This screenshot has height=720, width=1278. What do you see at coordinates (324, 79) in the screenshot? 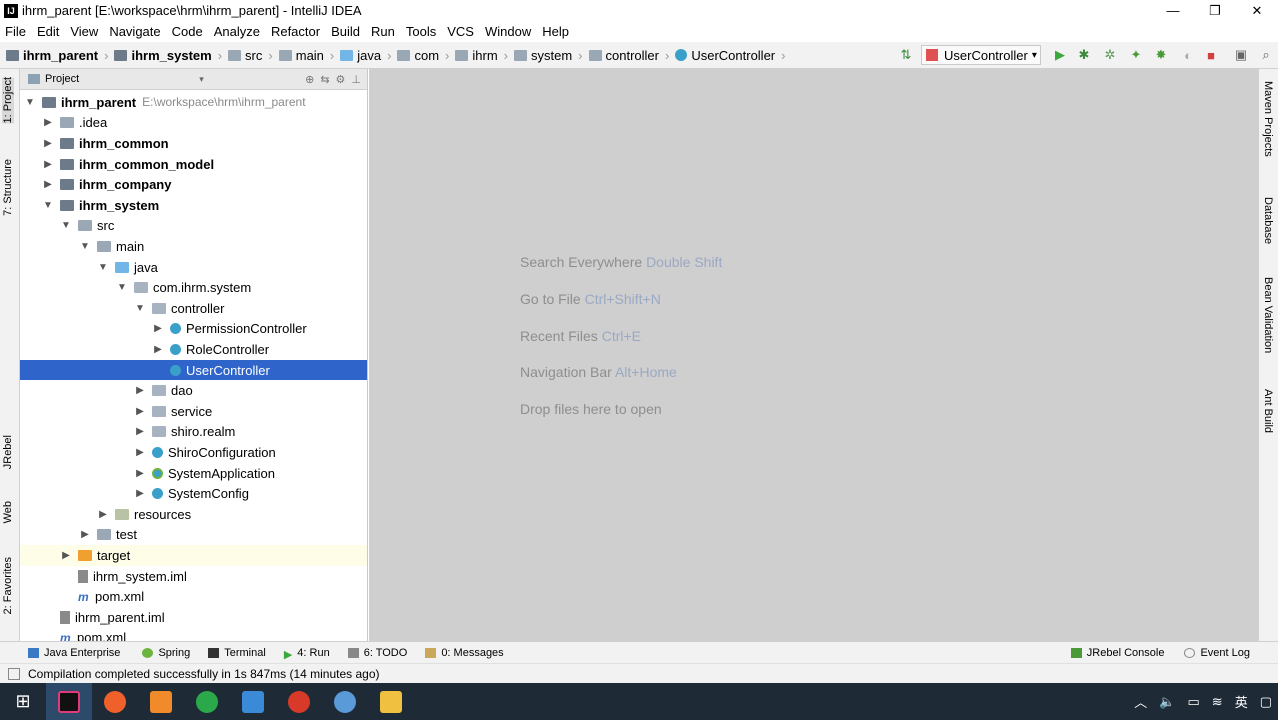
I see `collapse-all-icon: ⇆` at bounding box center [324, 79].